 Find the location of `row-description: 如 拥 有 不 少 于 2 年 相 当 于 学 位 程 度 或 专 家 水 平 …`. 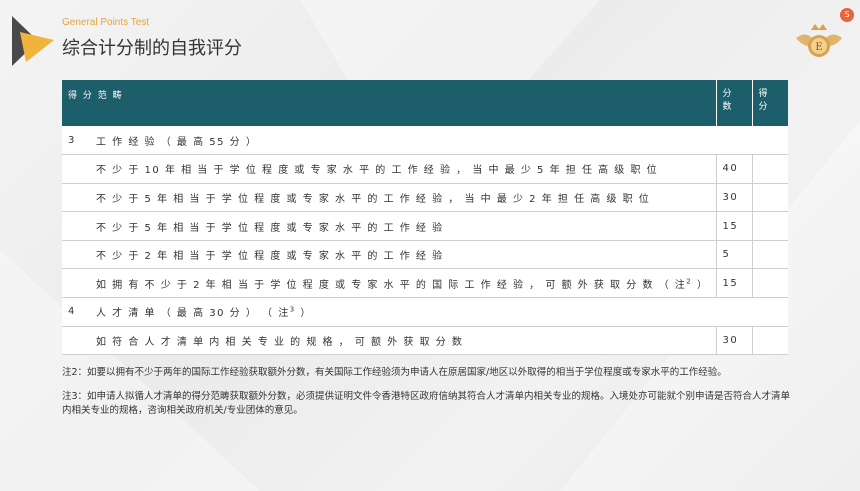

row-description: 如 拥 有 不 少 于 2 年 相 当 于 学 位 程 度 或 专 家 水 平 … is located at coordinates (403, 283).